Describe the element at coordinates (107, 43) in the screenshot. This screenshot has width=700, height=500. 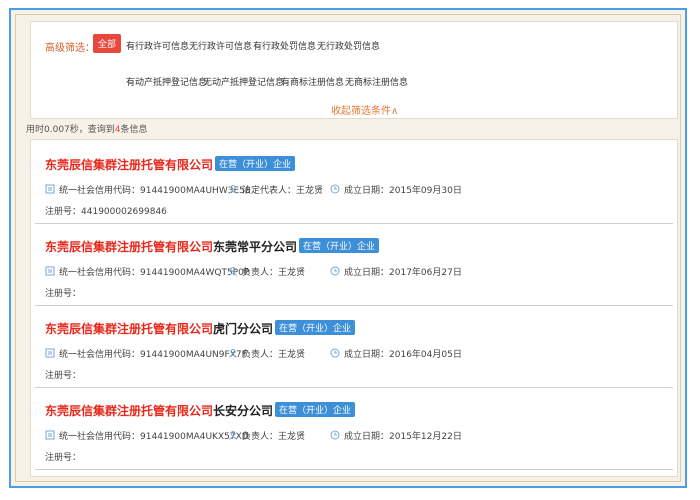
I see `filter-all-button: 全部` at that location.